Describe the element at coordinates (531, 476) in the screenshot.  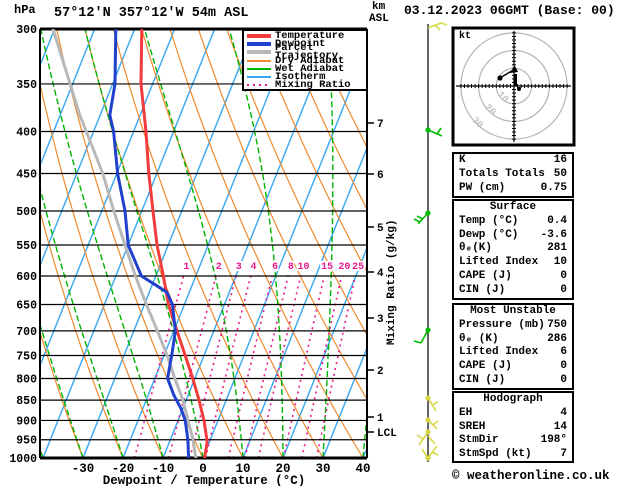
I see `copyright-footer: © weatheronline.co.uk` at that location.